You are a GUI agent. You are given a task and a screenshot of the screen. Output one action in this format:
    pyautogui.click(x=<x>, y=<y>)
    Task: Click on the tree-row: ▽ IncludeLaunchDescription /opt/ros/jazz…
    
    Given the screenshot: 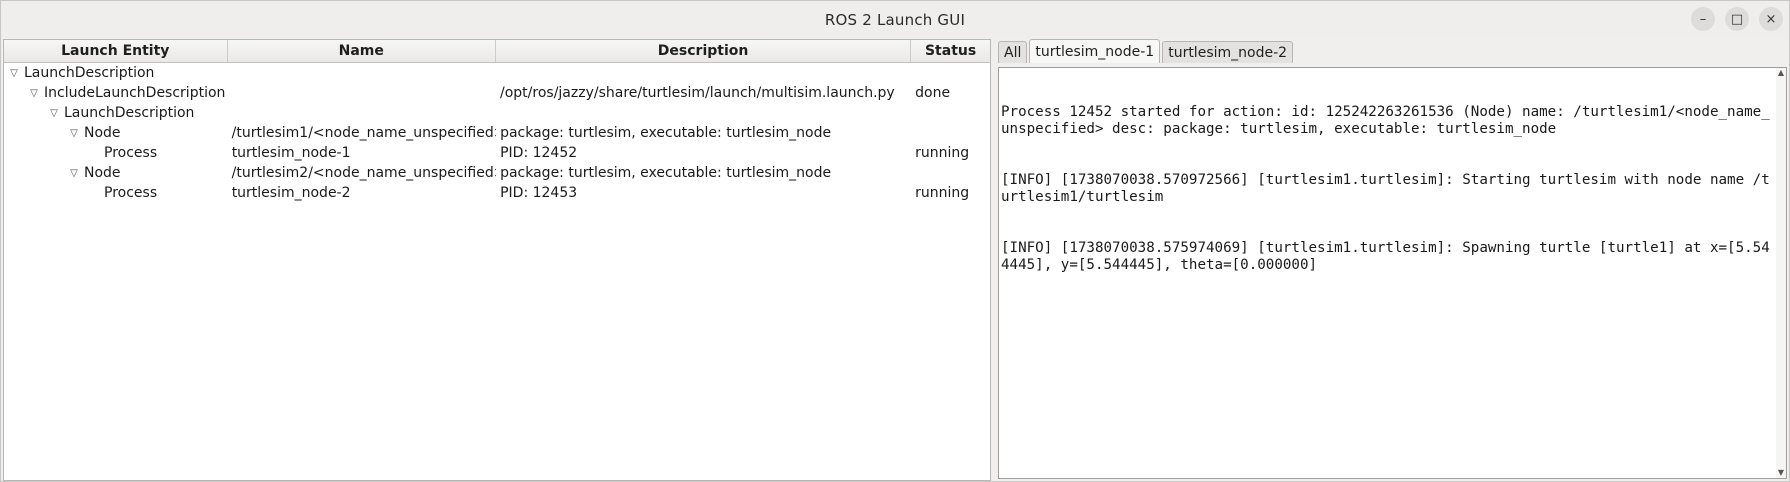 What is the action you would take?
    pyautogui.click(x=497, y=93)
    